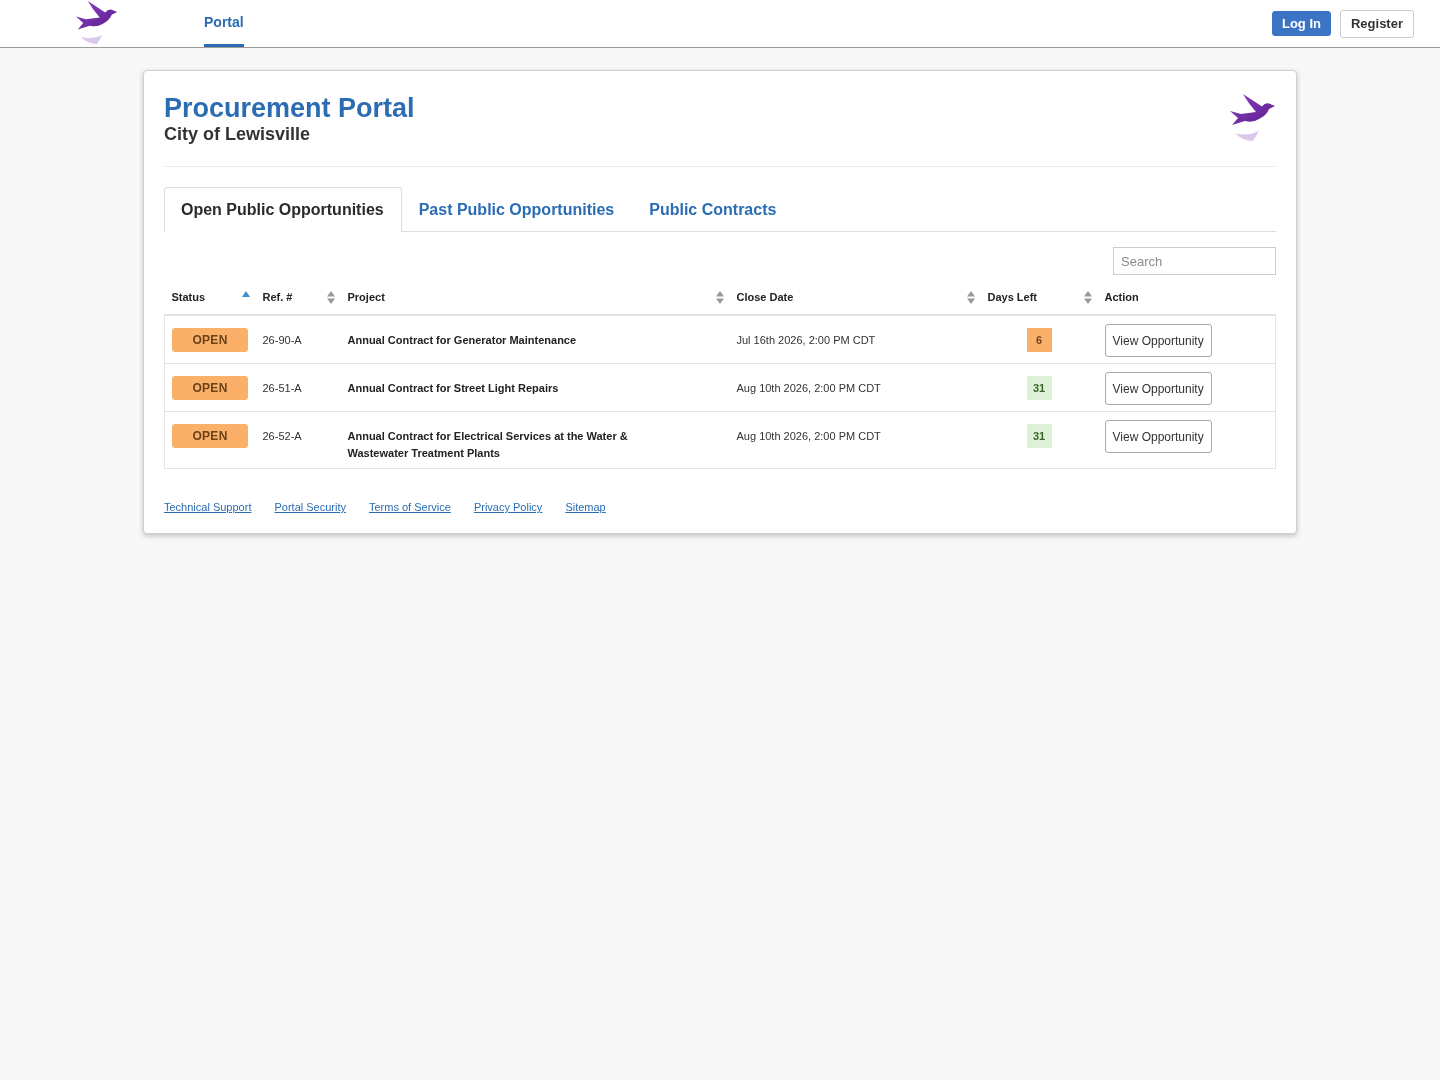 Image resolution: width=1440 pixels, height=1080 pixels. I want to click on project-name: Annual Contract for Street Light Repairs, so click(453, 388).